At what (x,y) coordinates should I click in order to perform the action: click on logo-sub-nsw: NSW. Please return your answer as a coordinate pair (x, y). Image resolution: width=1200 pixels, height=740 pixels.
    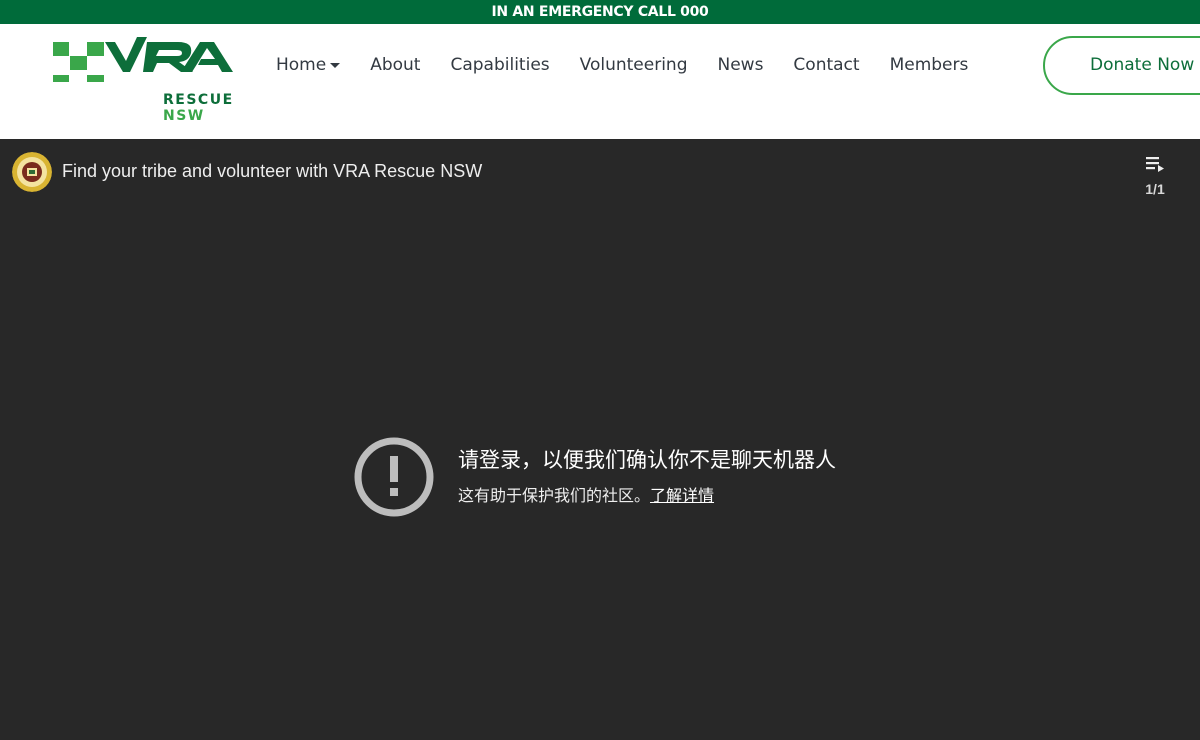
    Looking at the image, I should click on (184, 116).